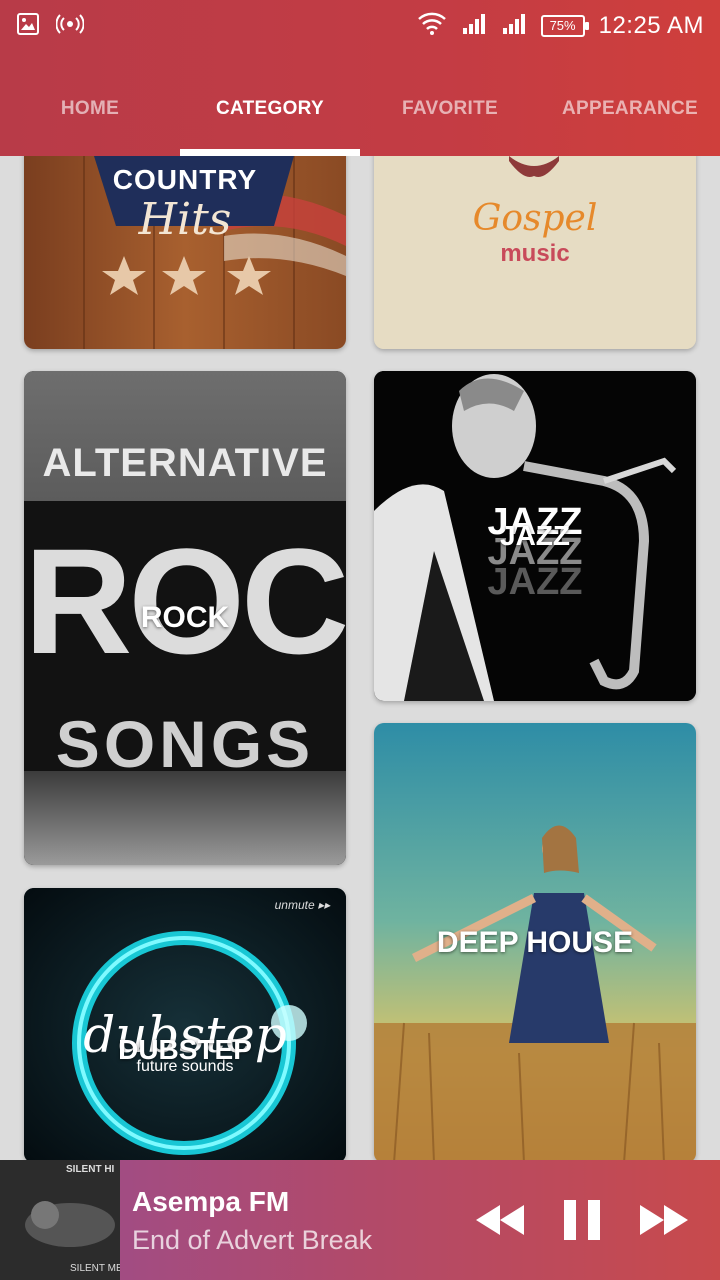 This screenshot has width=720, height=1280. I want to click on deep-house-title: DEEP HOUSE, so click(535, 942).